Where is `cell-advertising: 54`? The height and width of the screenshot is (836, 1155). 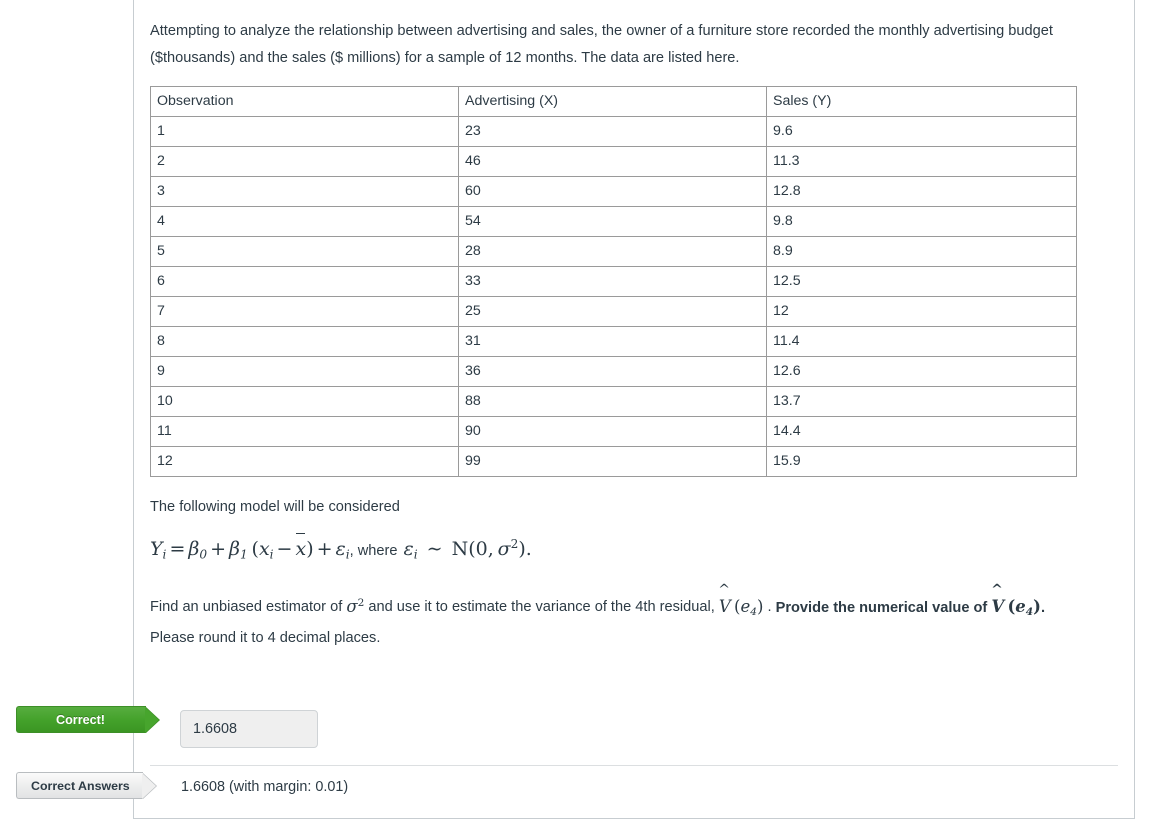 cell-advertising: 54 is located at coordinates (612, 221).